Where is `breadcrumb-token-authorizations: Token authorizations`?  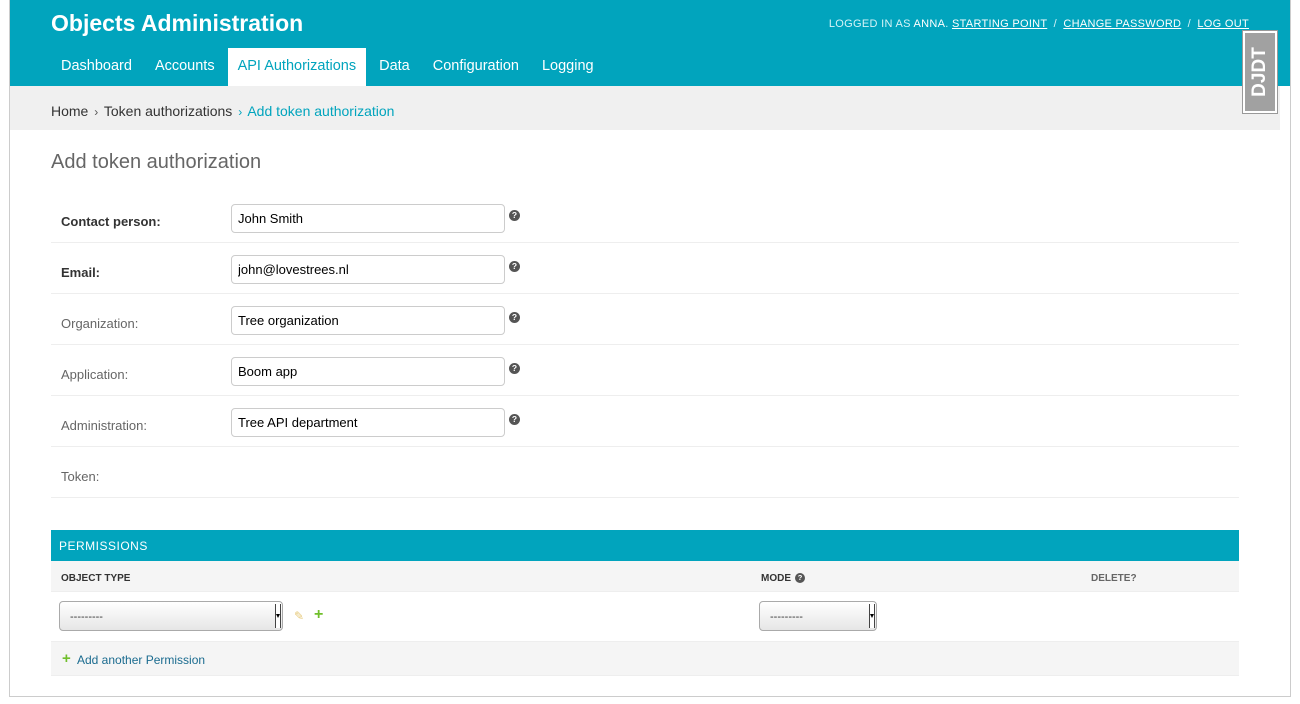 breadcrumb-token-authorizations: Token authorizations is located at coordinates (168, 111).